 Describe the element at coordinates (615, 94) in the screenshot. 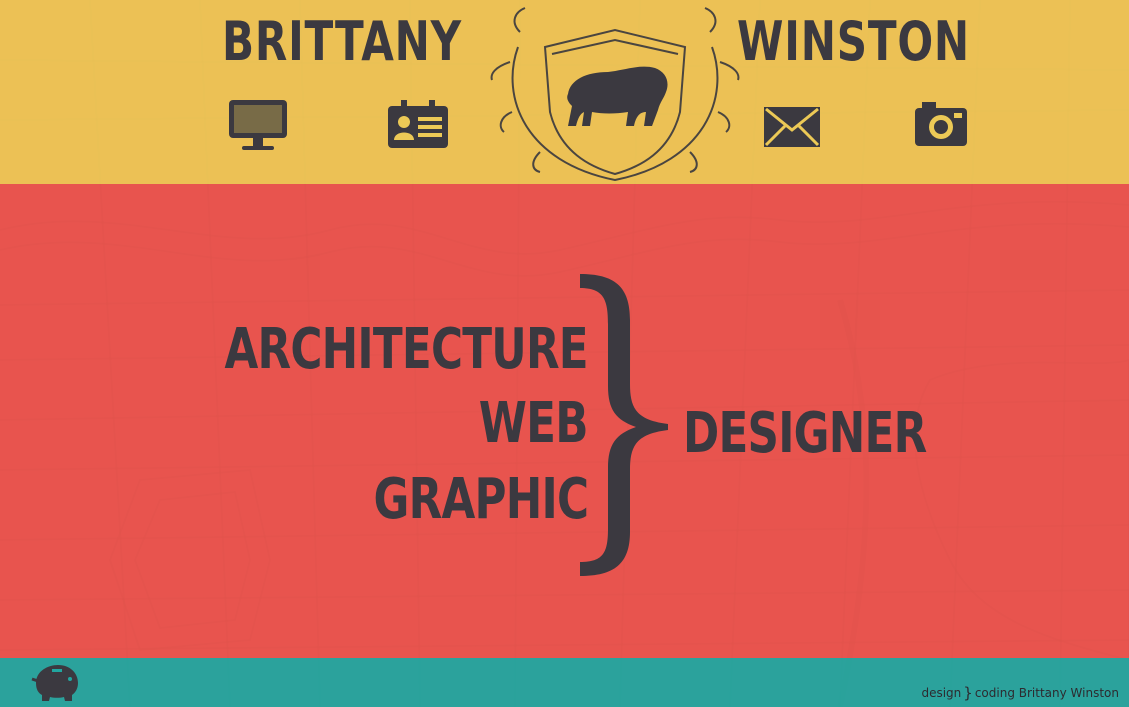

I see `bear-crest-icon` at that location.